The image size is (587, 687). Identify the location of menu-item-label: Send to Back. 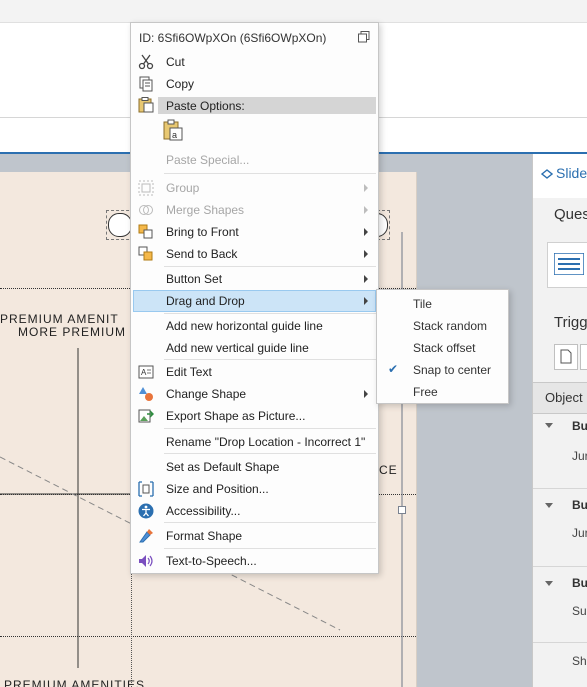
(202, 254).